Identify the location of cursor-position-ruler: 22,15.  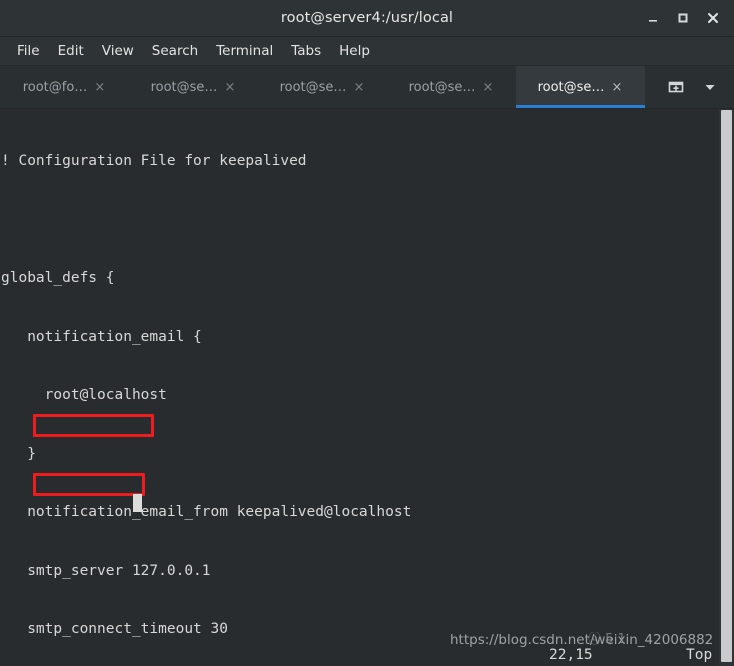
(571, 655).